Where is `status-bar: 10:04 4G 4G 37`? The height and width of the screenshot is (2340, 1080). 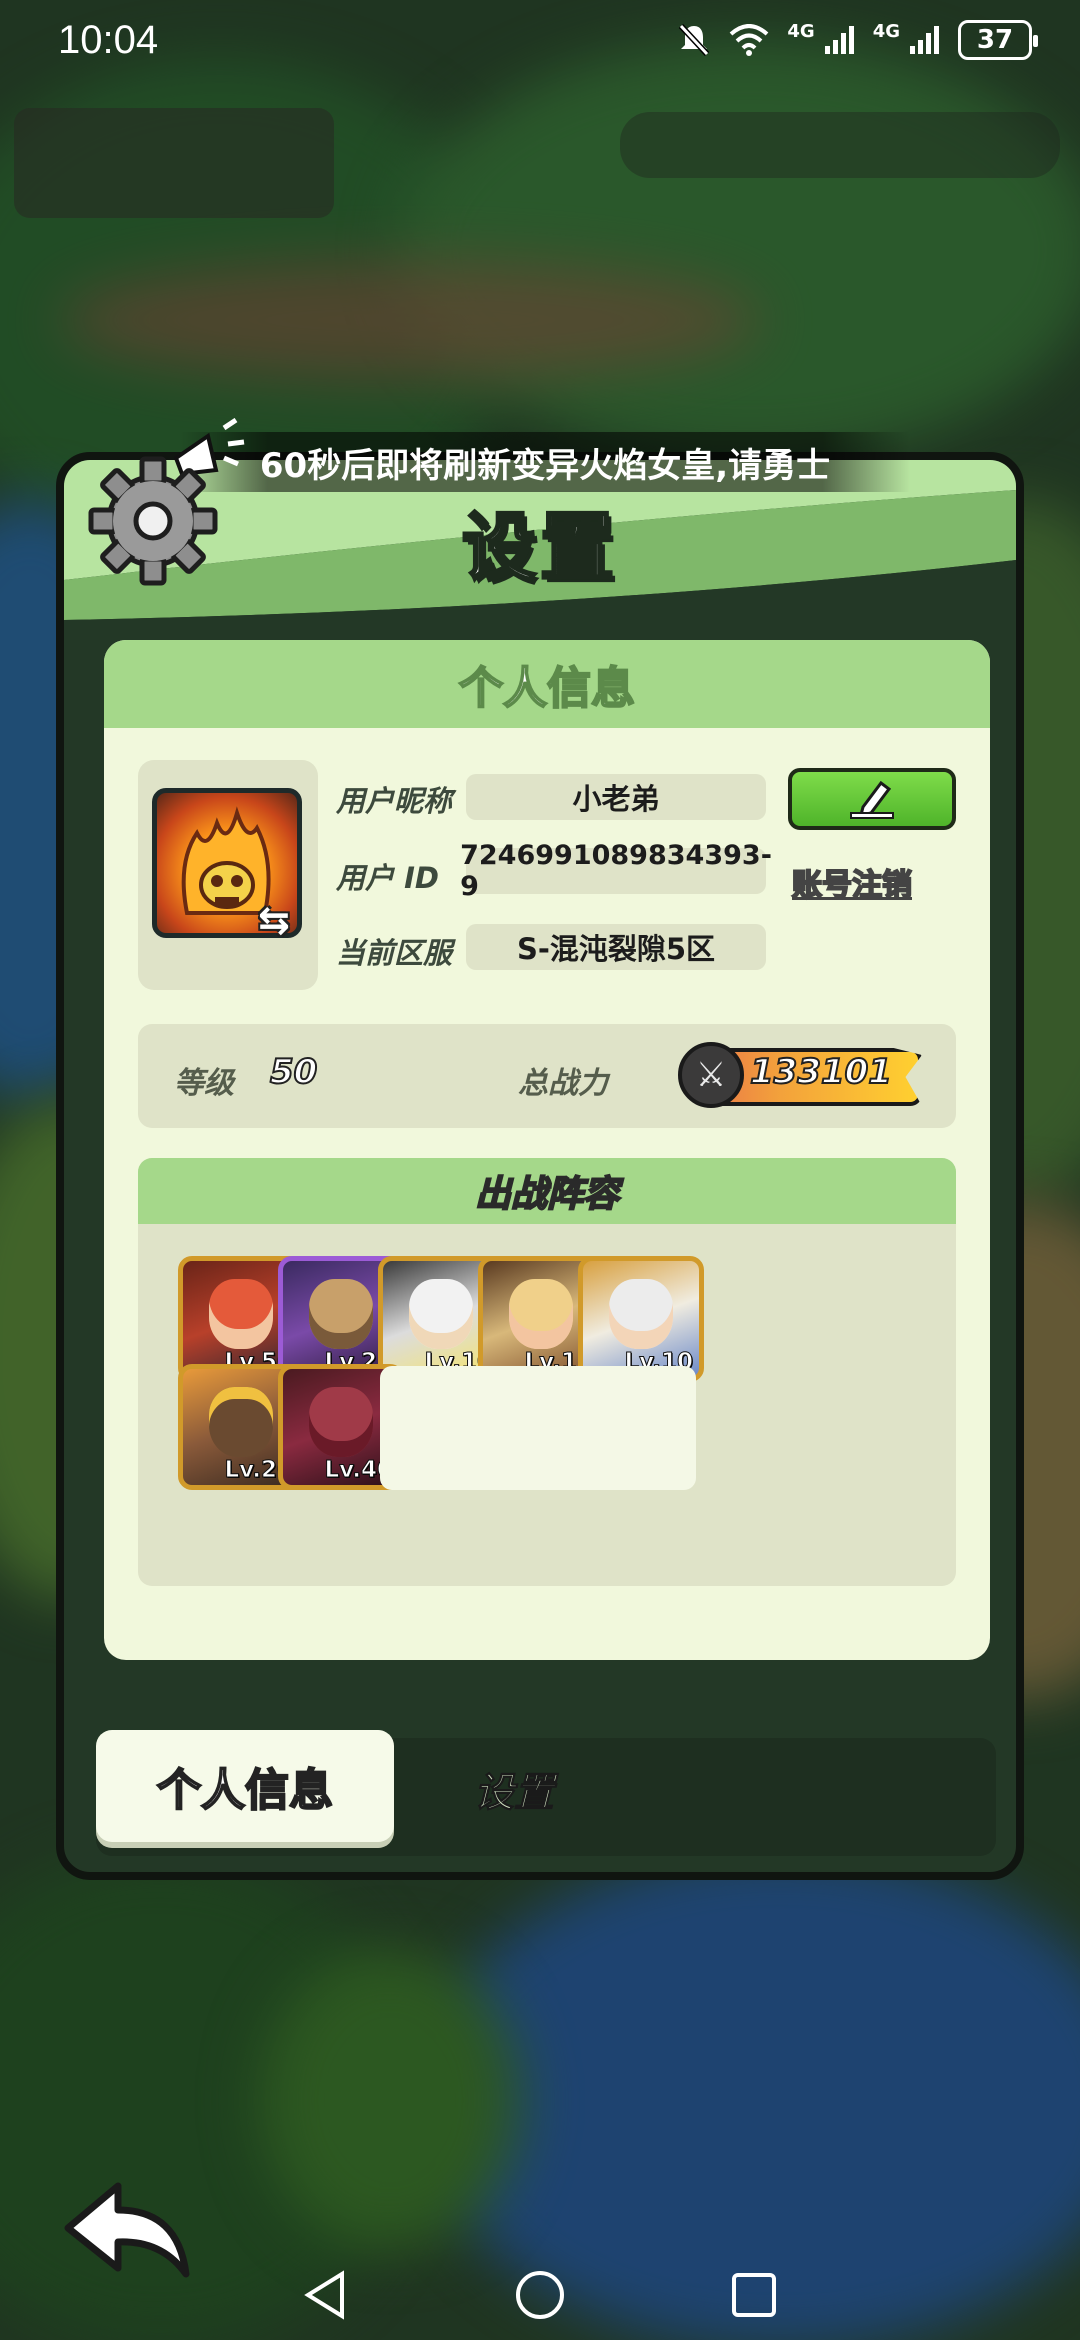 status-bar: 10:04 4G 4G 37 is located at coordinates (540, 40).